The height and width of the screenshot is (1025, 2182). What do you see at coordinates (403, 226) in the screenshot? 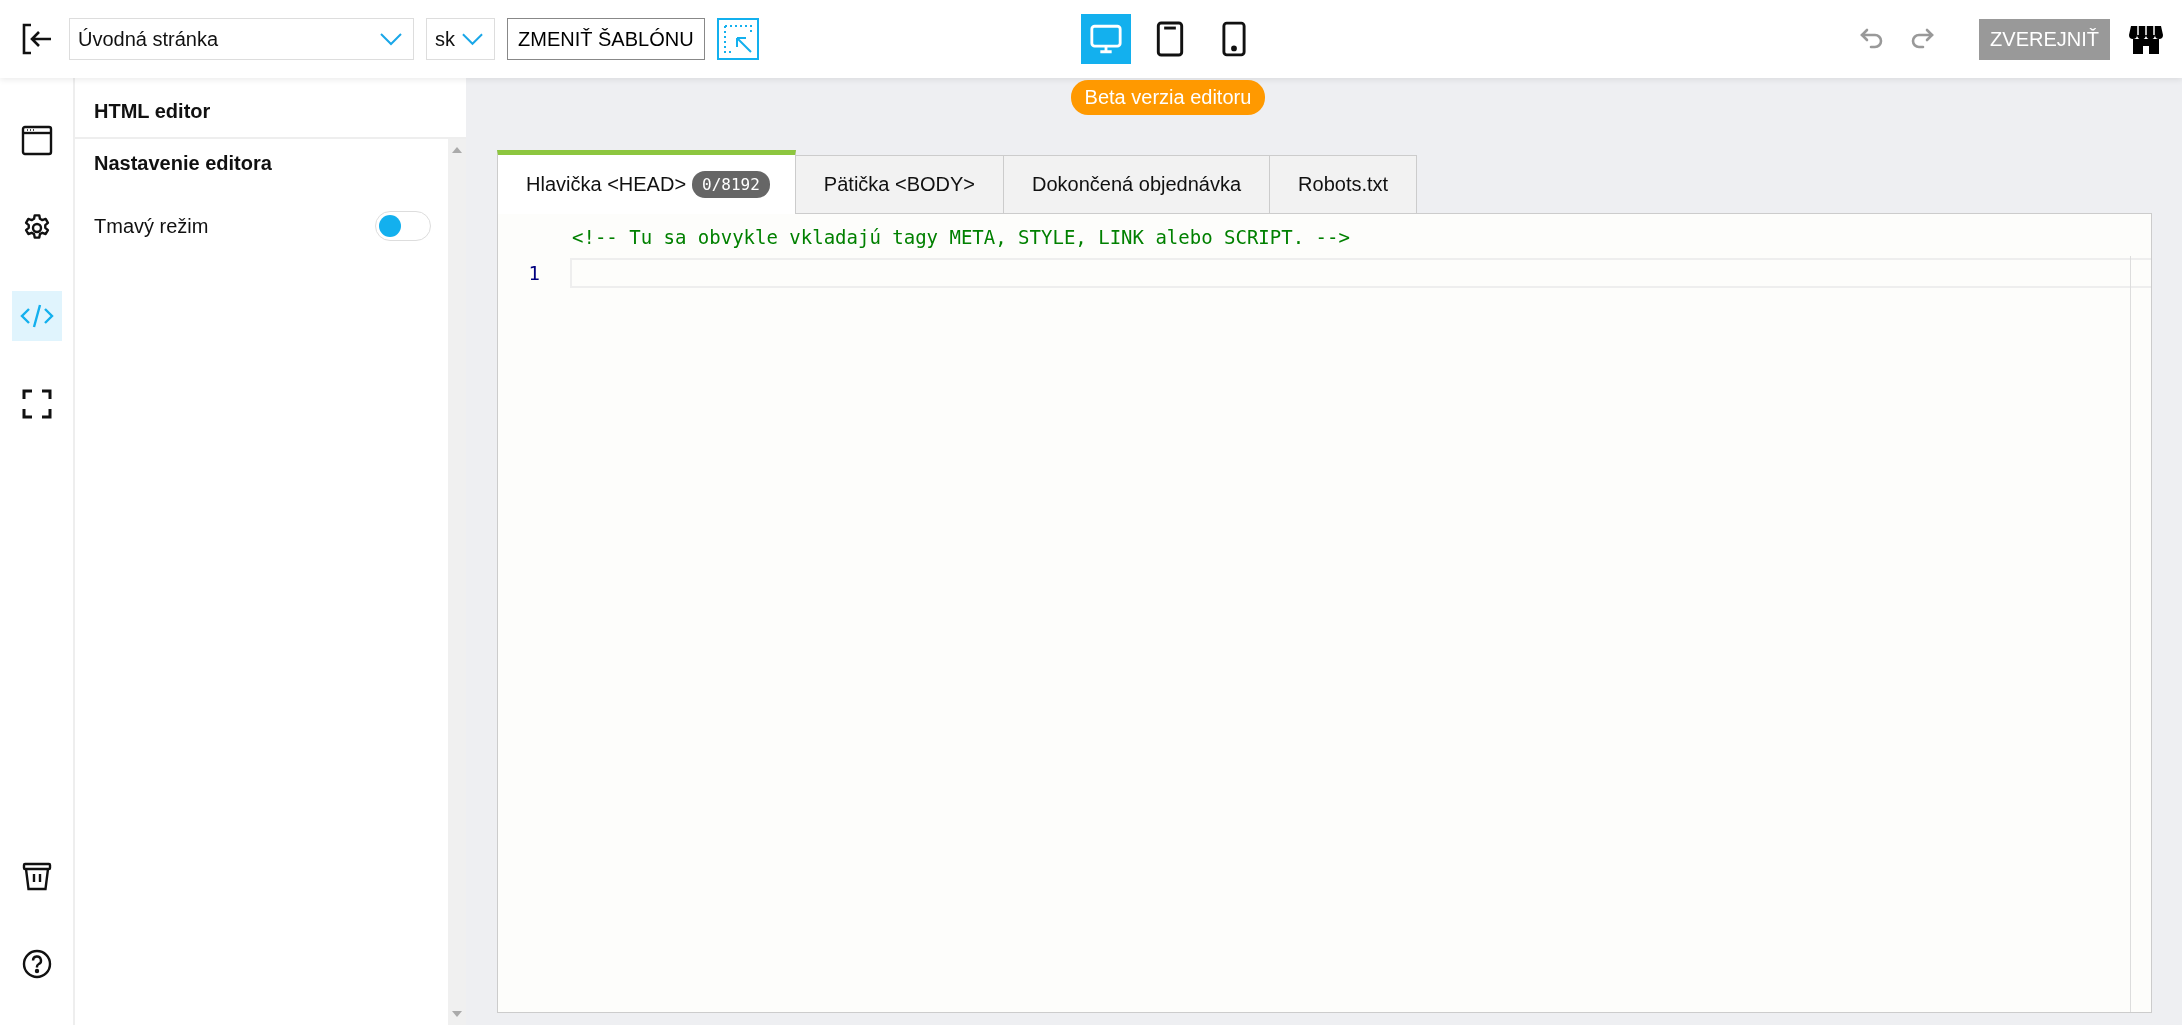
I see `toggle-switch` at bounding box center [403, 226].